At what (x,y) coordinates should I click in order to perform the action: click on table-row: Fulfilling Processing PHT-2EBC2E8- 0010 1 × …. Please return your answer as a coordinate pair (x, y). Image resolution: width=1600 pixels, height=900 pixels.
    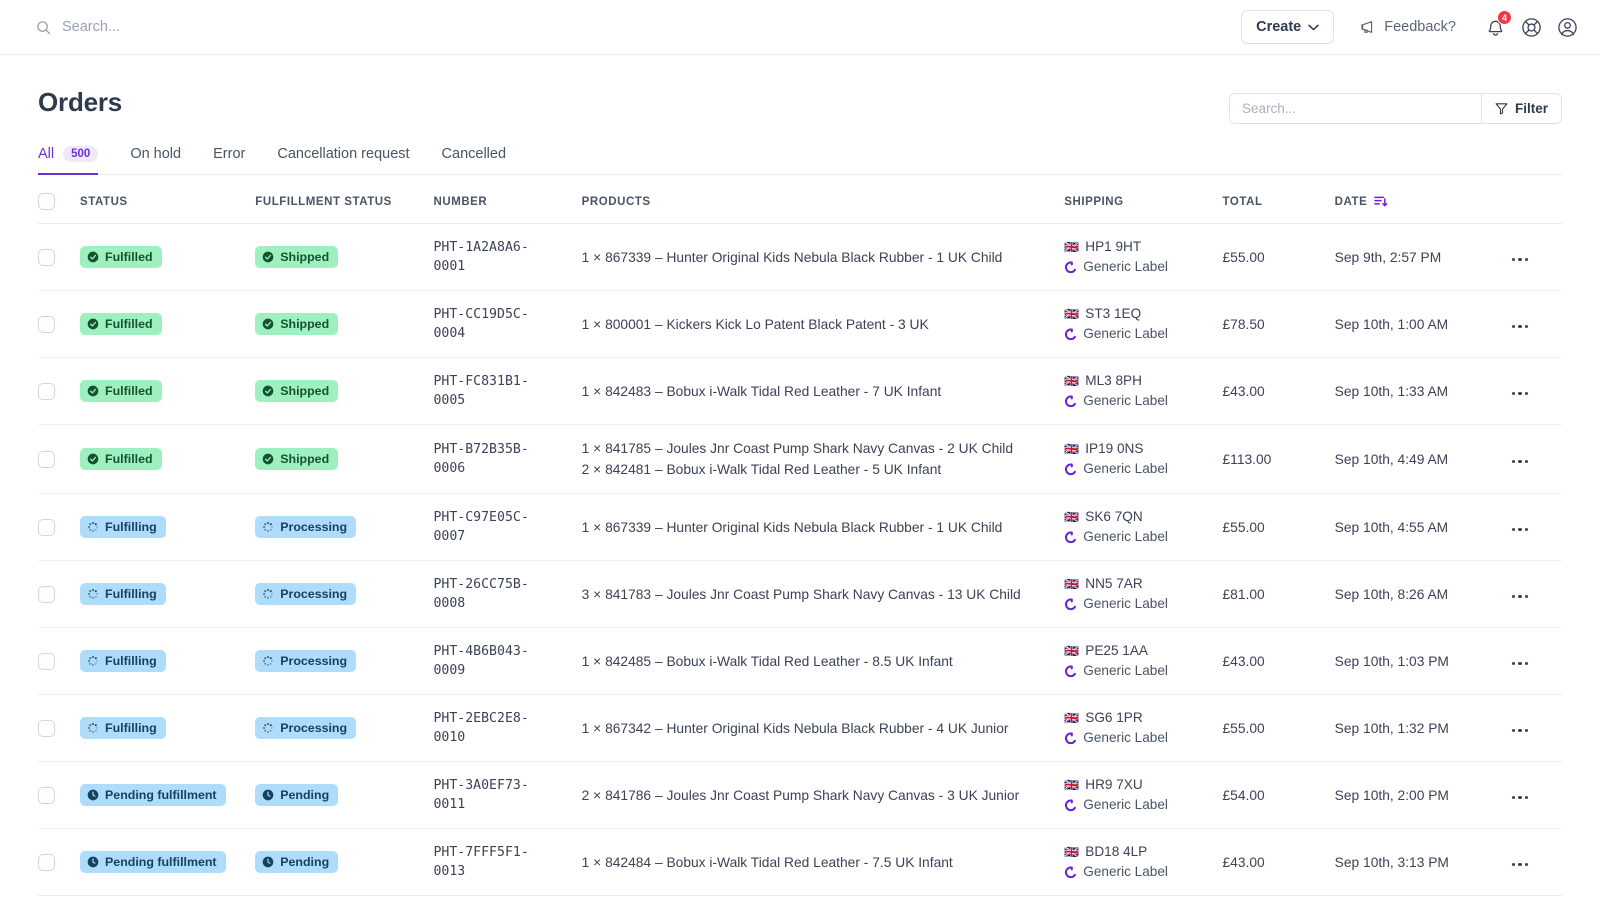
    Looking at the image, I should click on (800, 728).